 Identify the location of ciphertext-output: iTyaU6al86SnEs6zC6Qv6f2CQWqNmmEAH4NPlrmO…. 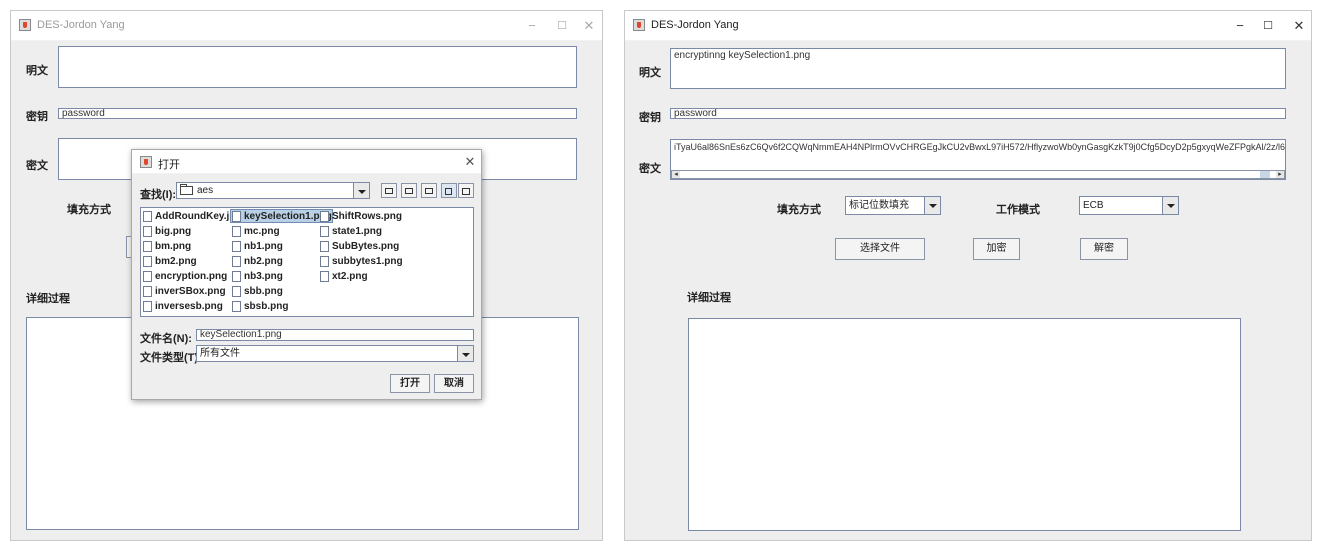
(978, 159).